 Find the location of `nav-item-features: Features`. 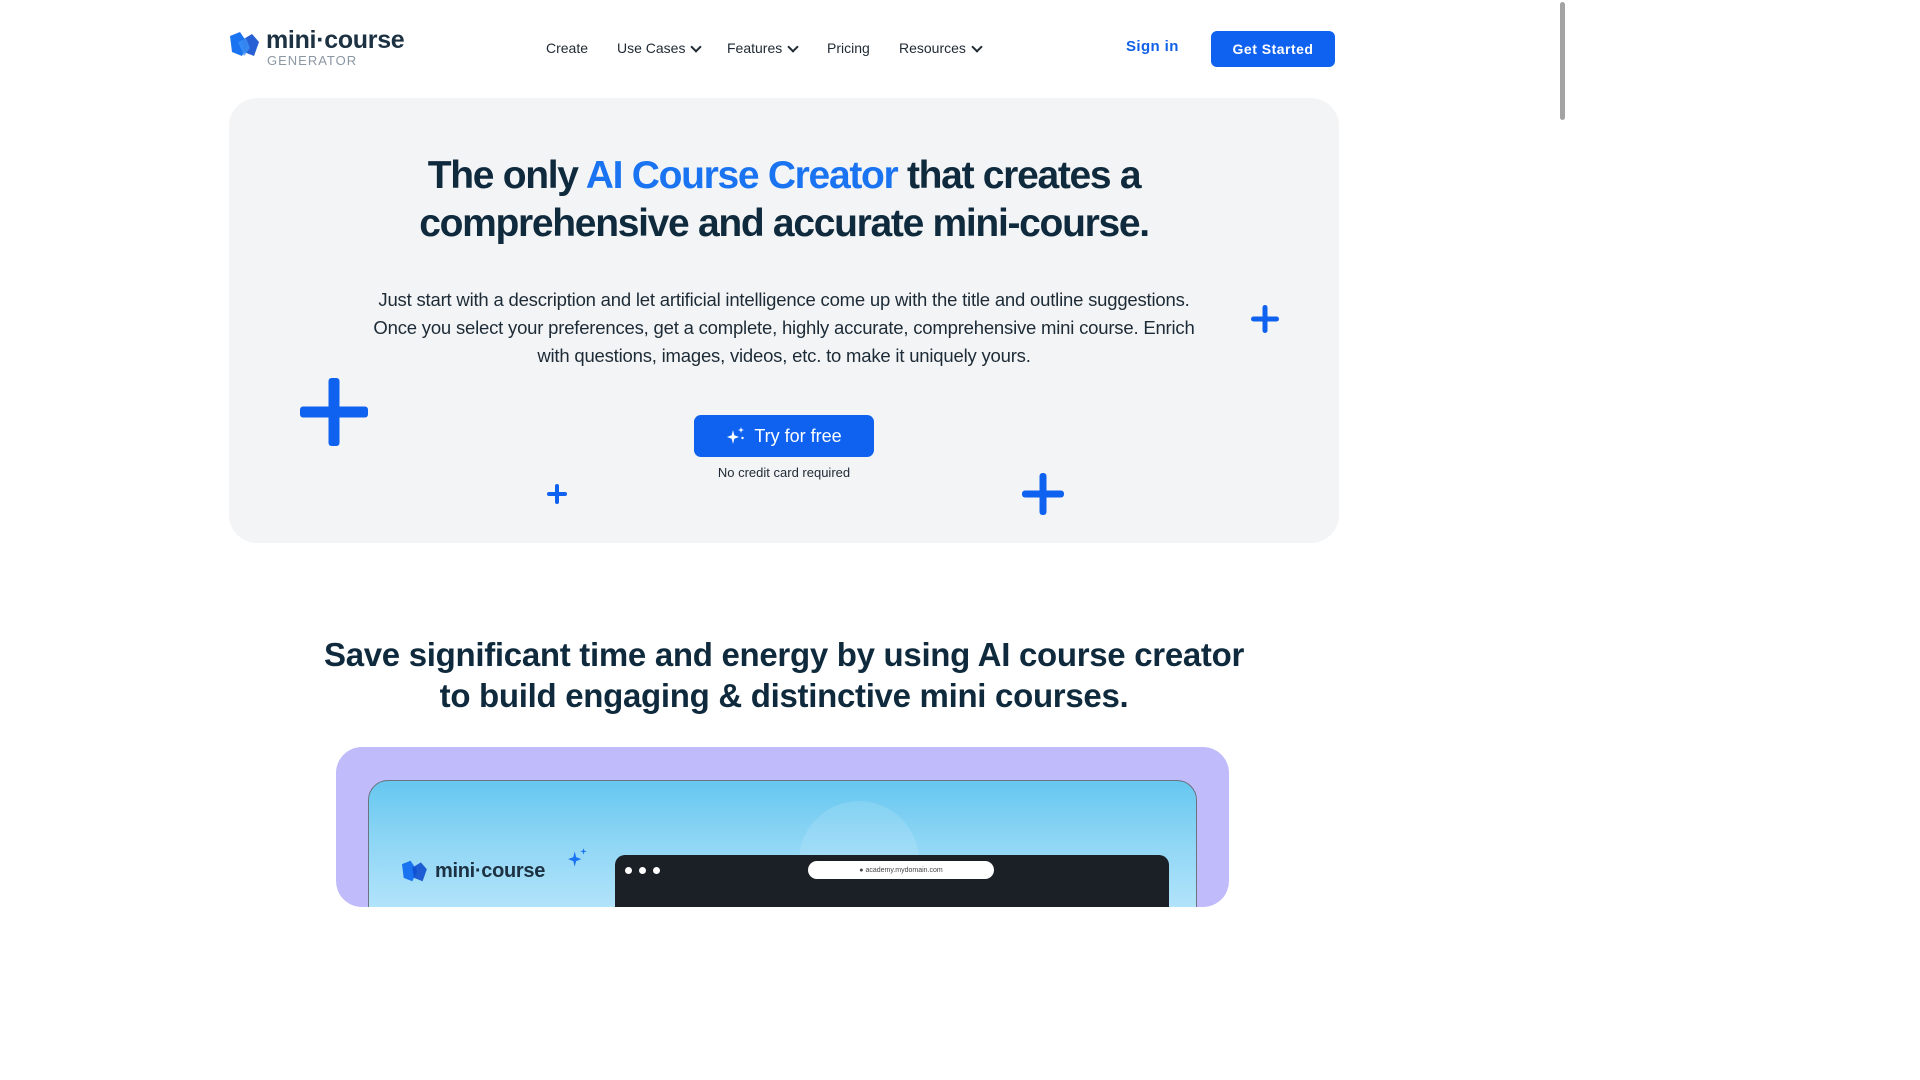

nav-item-features: Features is located at coordinates (763, 48).